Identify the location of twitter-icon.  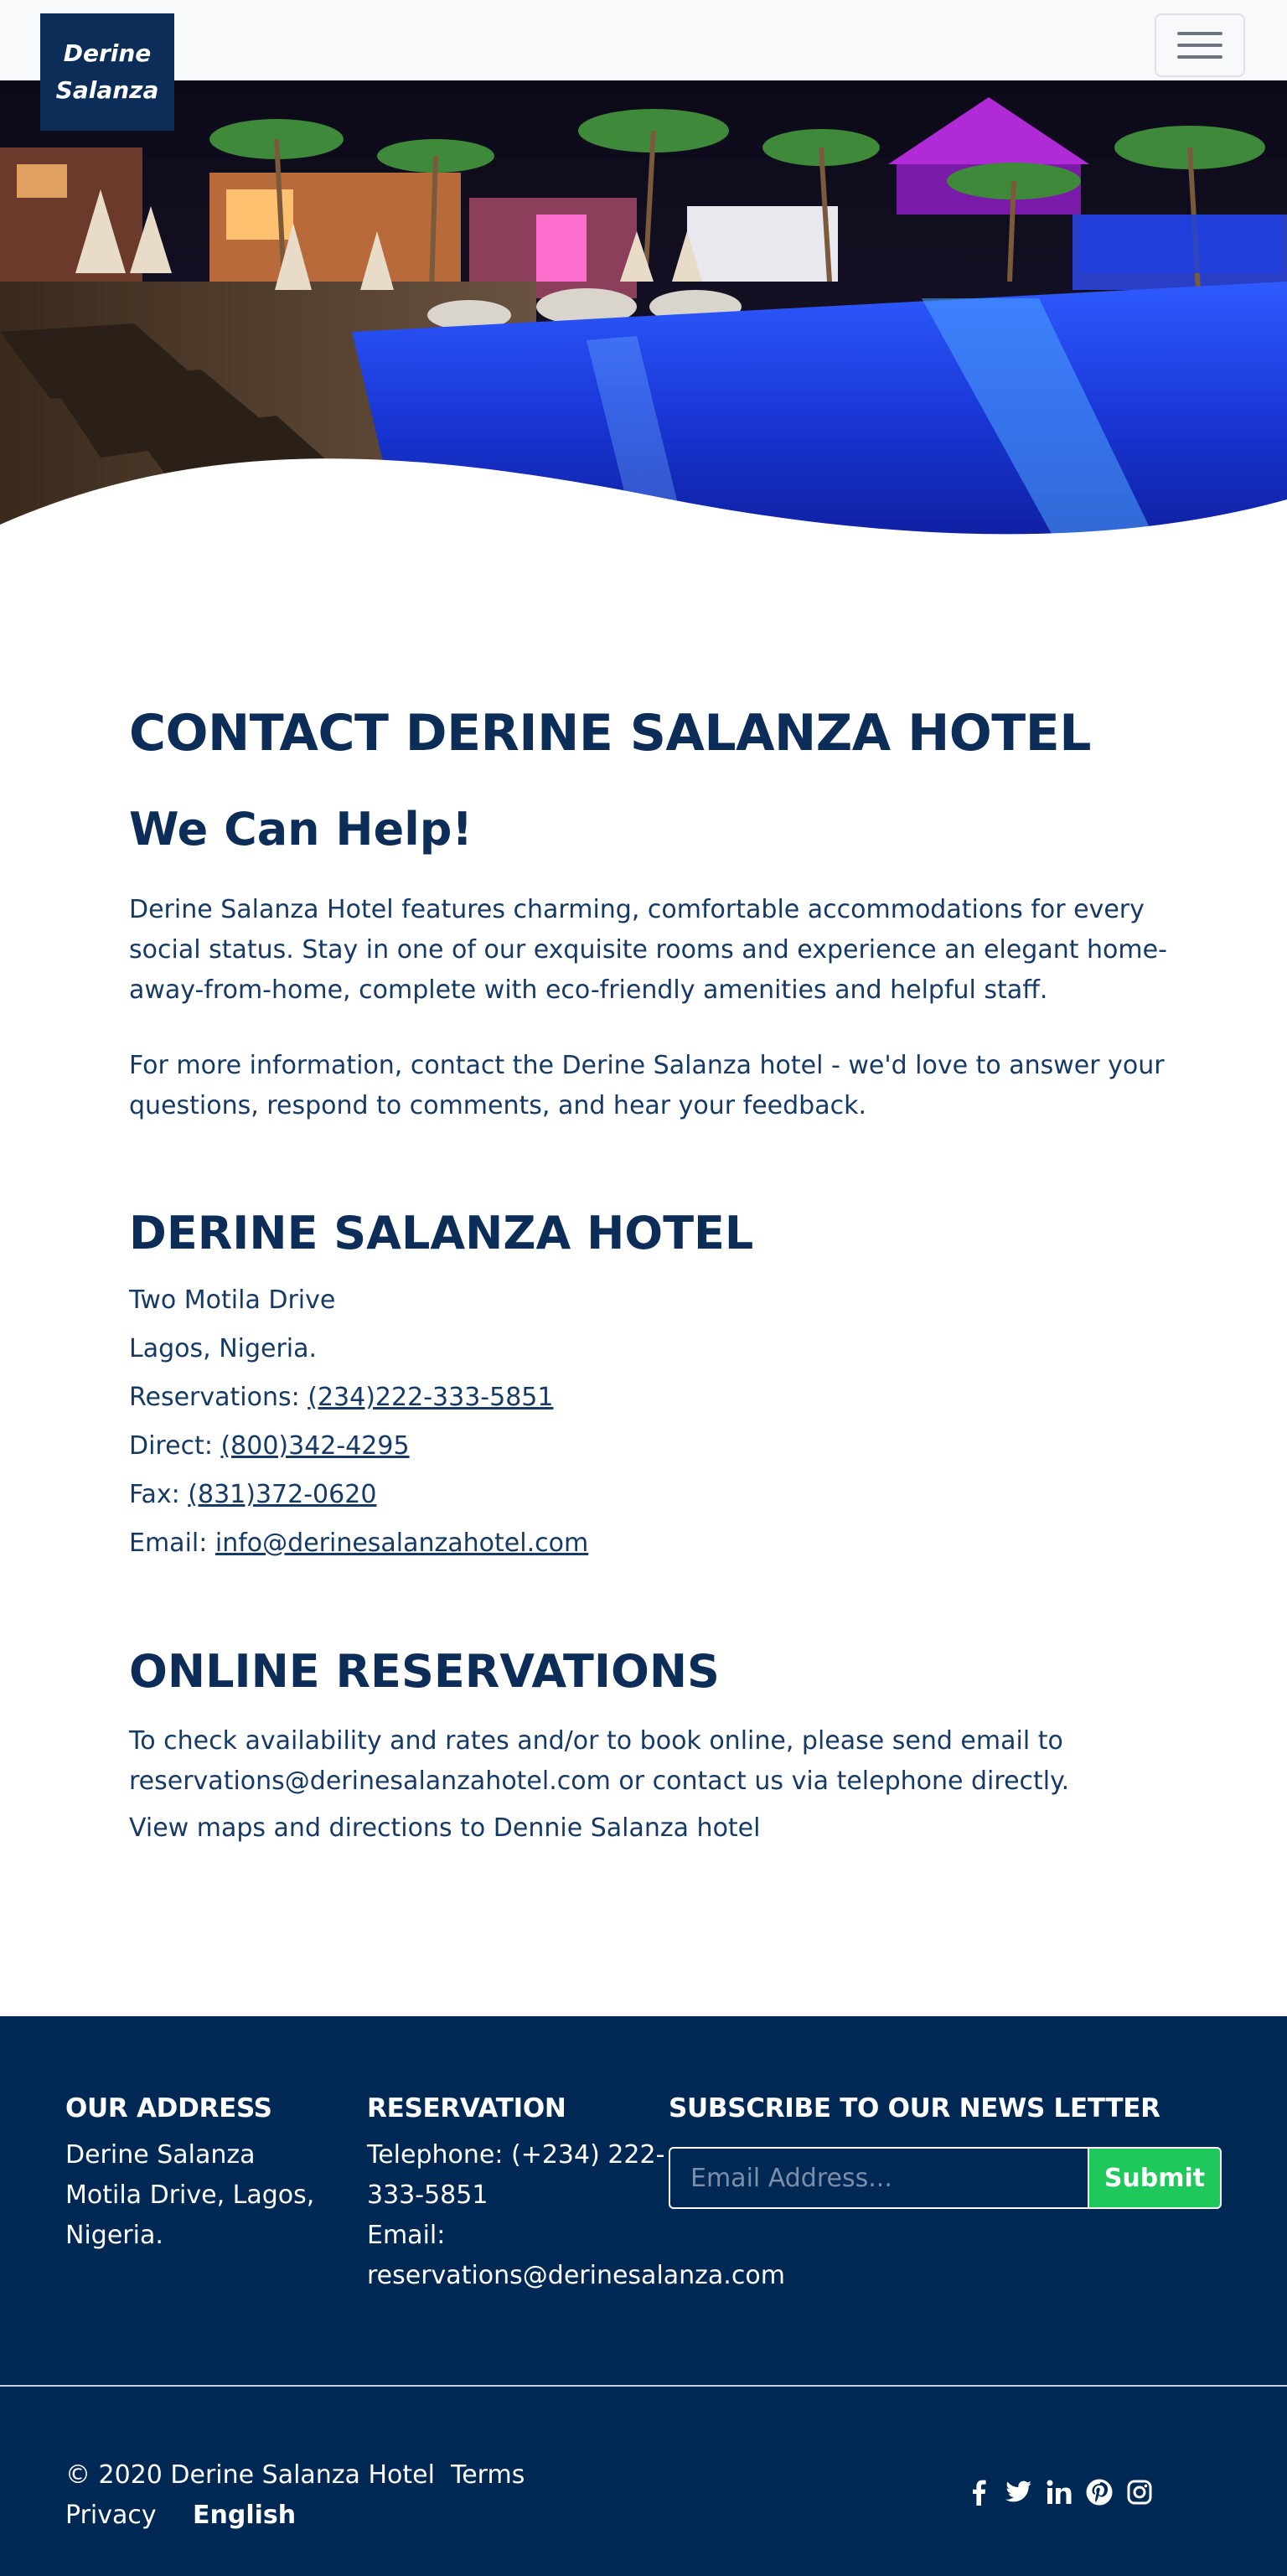
(1018, 2492).